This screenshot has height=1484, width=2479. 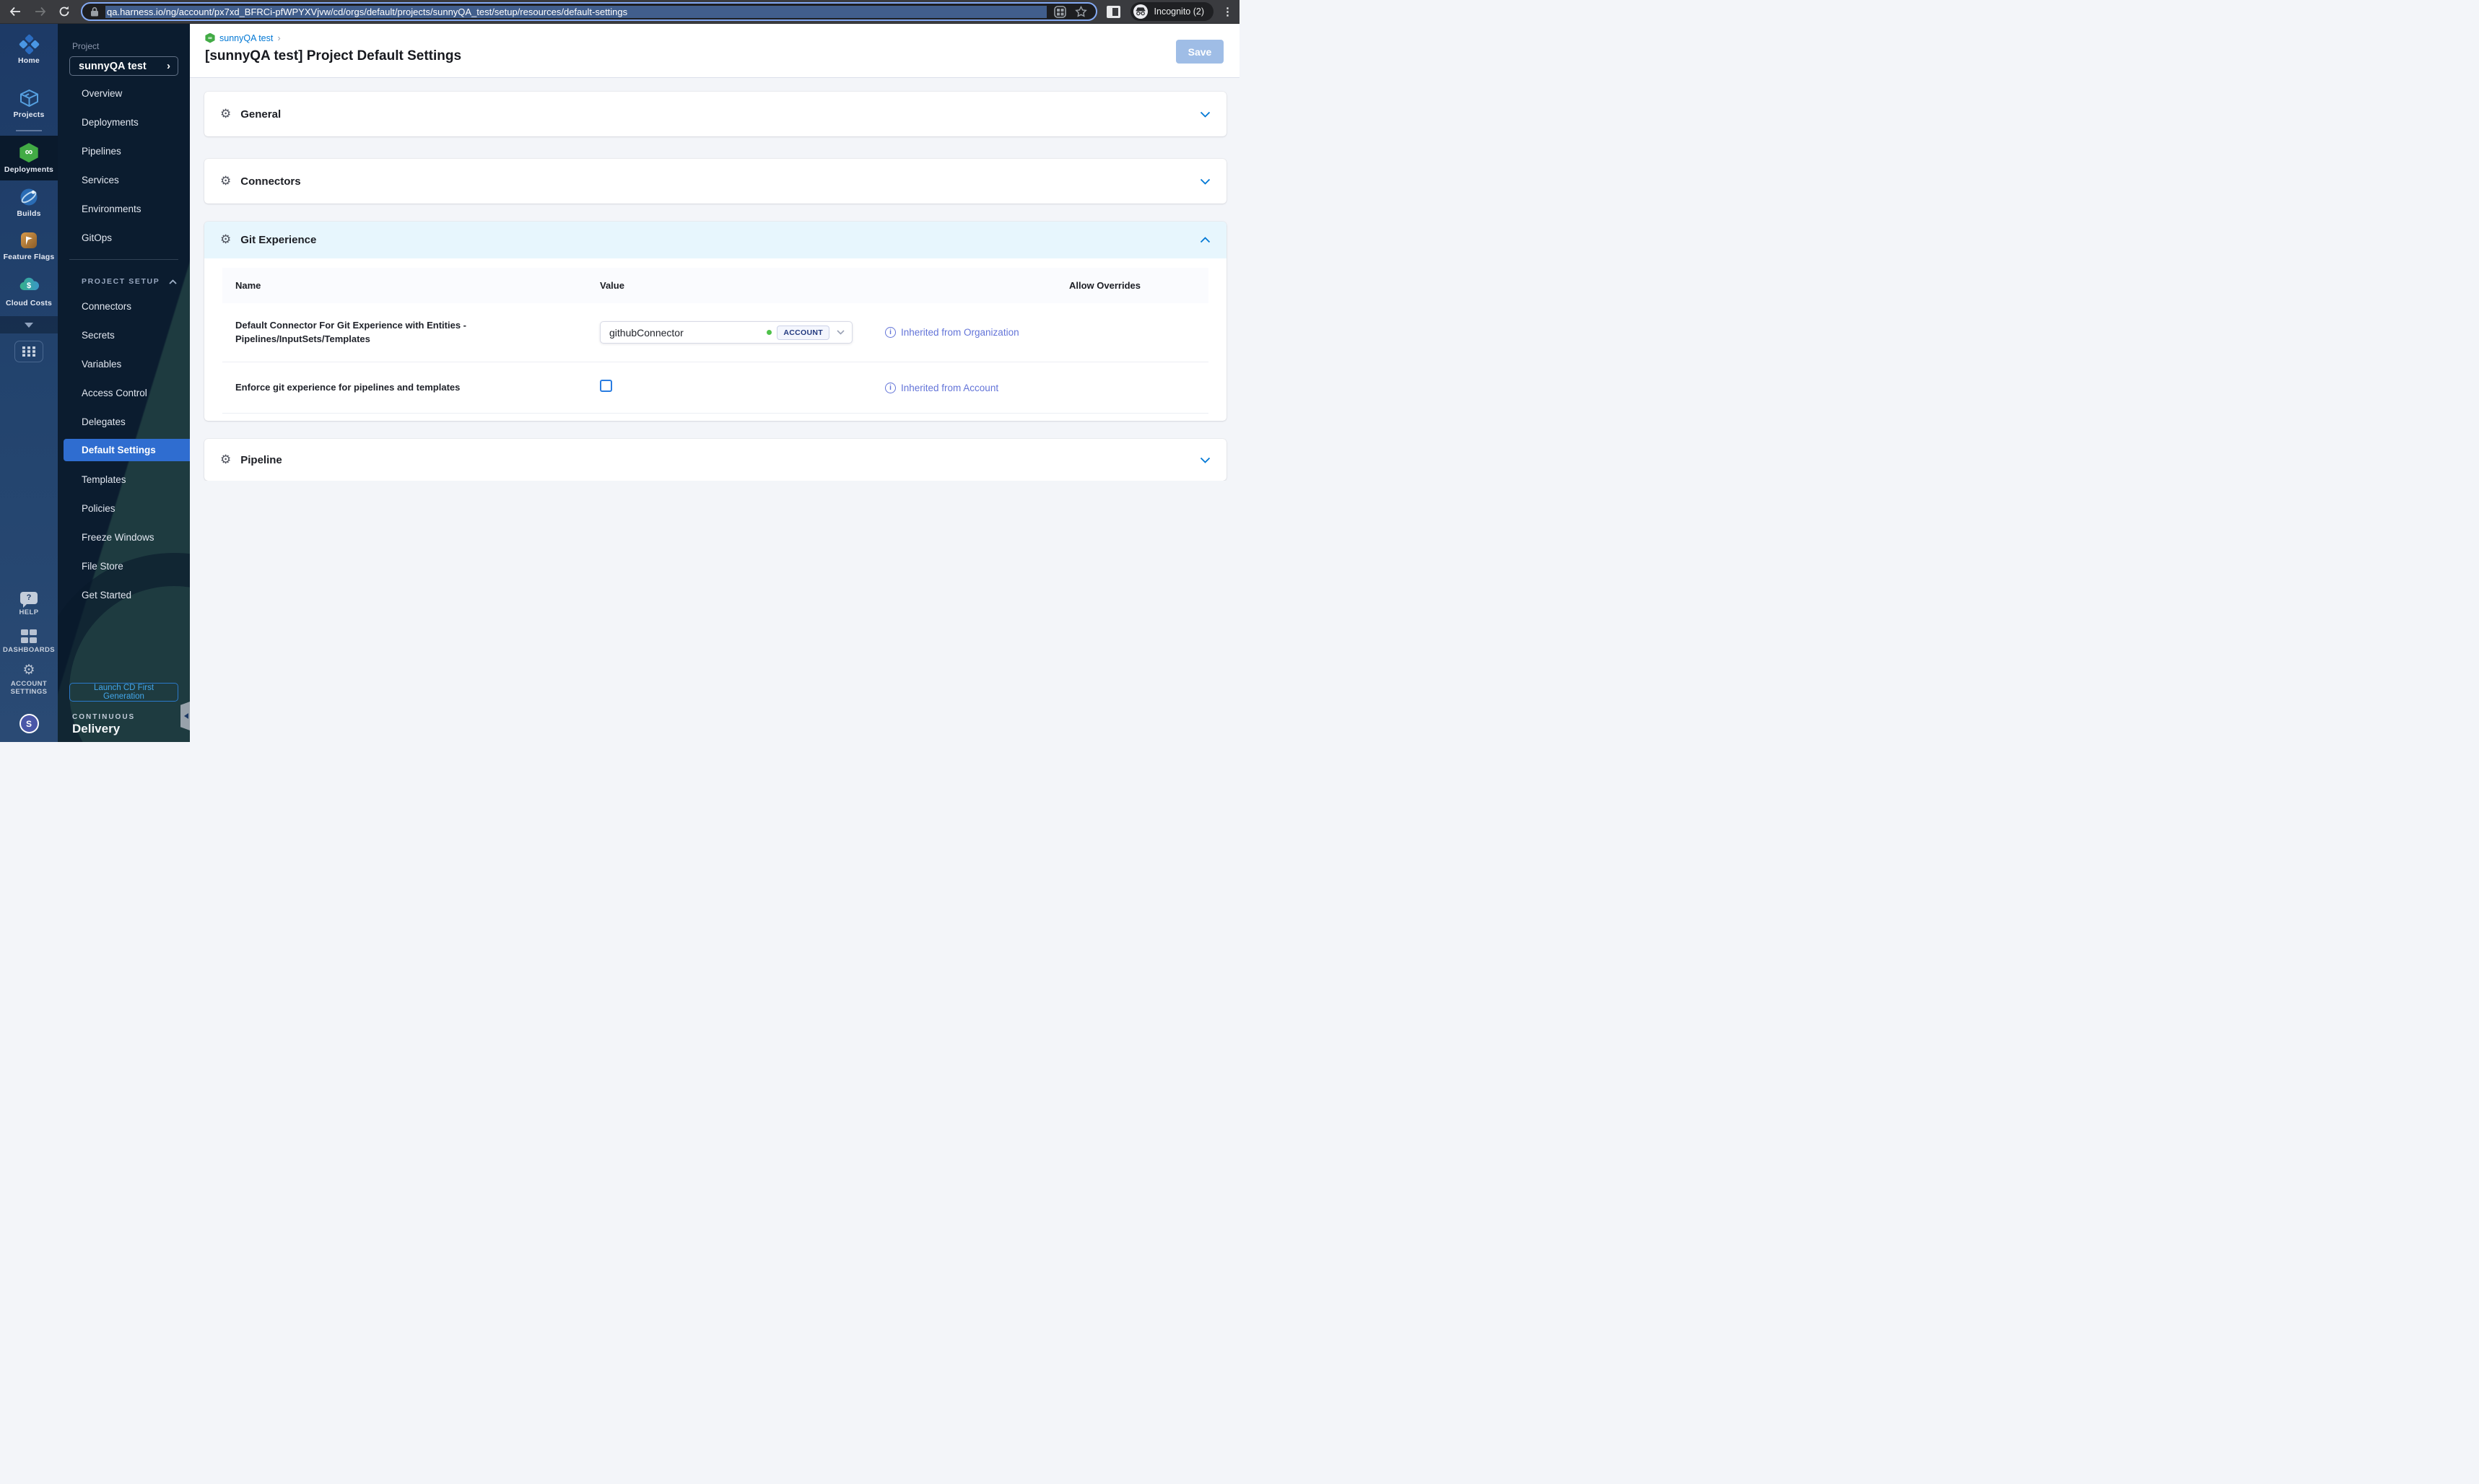 I want to click on section-pipeline: ⚙ Pipeline, so click(x=716, y=460).